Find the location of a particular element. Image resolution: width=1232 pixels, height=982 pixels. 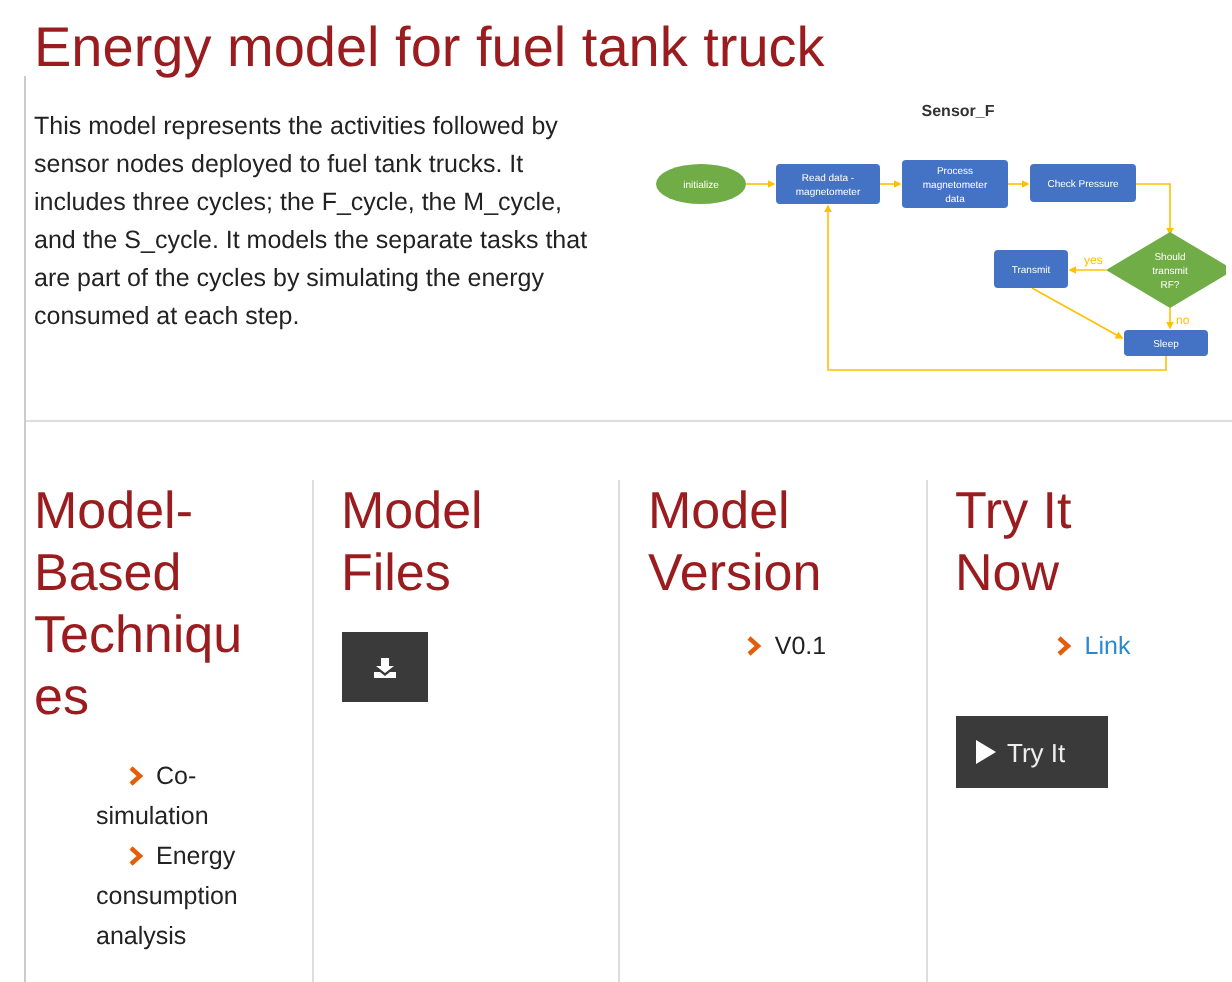

technique-item: Energy consumption analysis is located at coordinates (168, 897).